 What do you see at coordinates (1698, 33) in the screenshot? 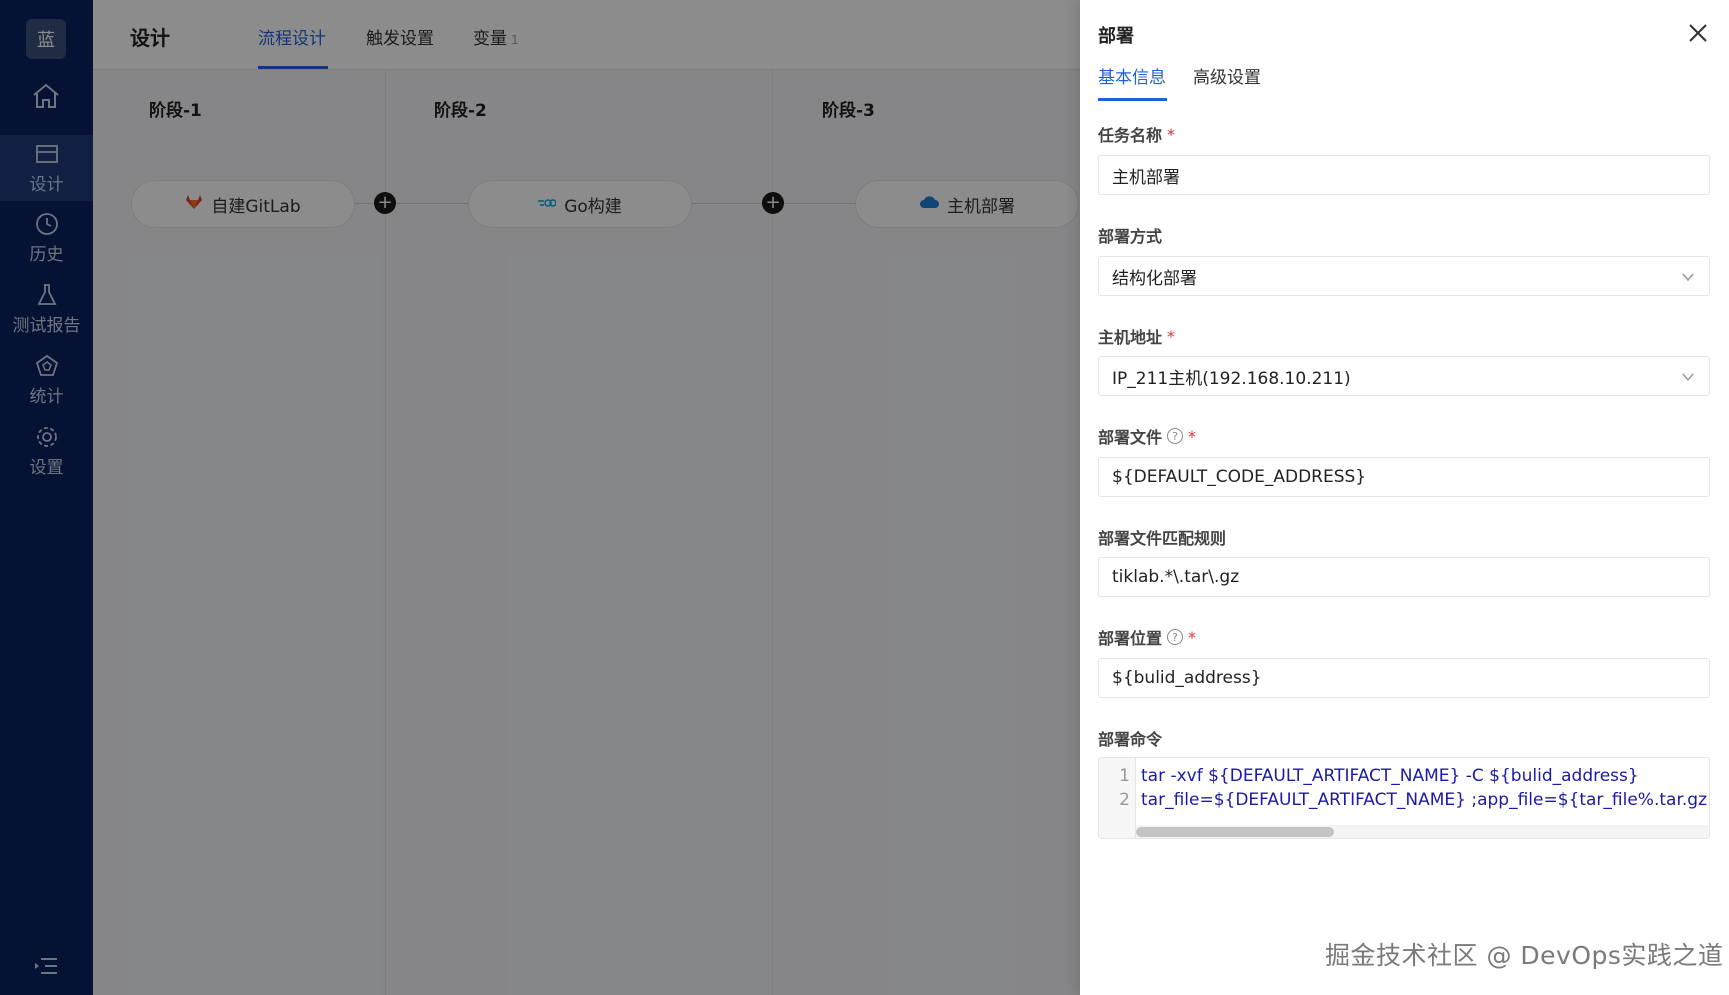
I see `close-icon` at bounding box center [1698, 33].